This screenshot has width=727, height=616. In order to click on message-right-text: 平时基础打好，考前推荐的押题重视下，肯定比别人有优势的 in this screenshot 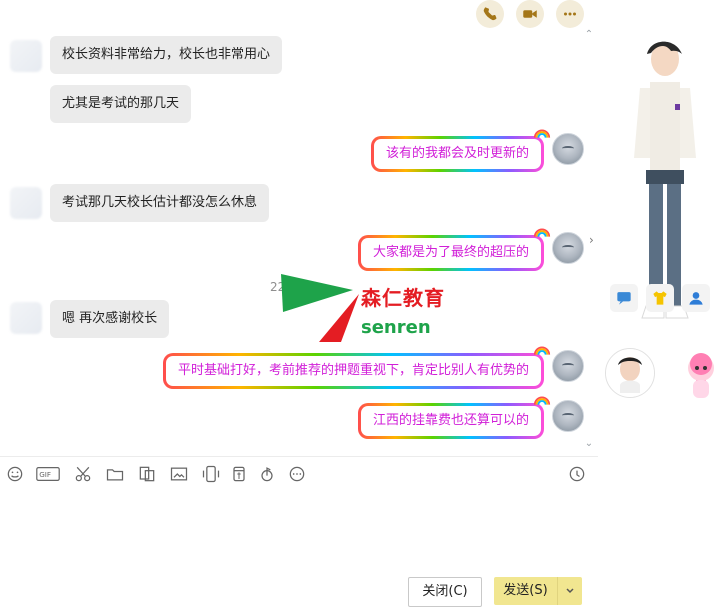, I will do `click(353, 370)`.